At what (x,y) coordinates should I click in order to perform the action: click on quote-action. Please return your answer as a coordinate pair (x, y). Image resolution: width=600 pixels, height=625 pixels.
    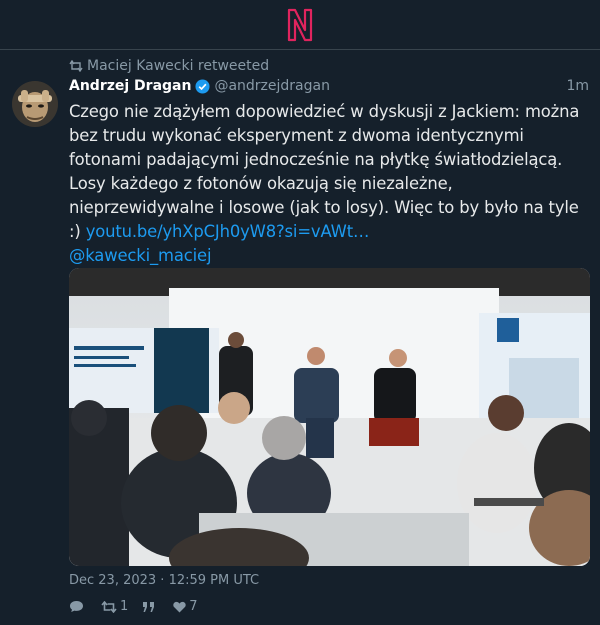
    Looking at the image, I should click on (150, 607).